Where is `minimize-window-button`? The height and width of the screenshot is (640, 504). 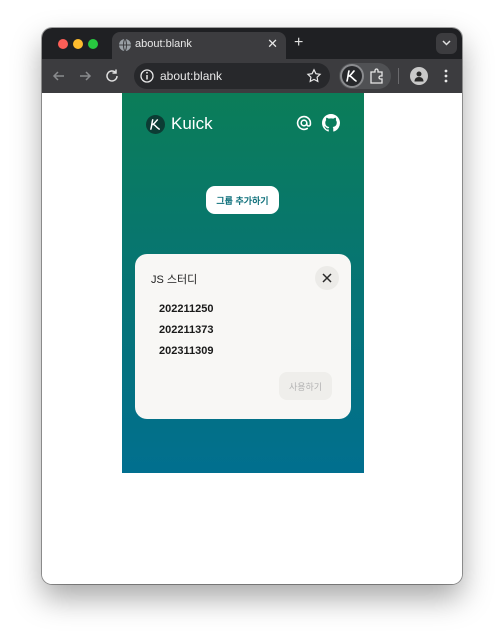
minimize-window-button is located at coordinates (78, 44).